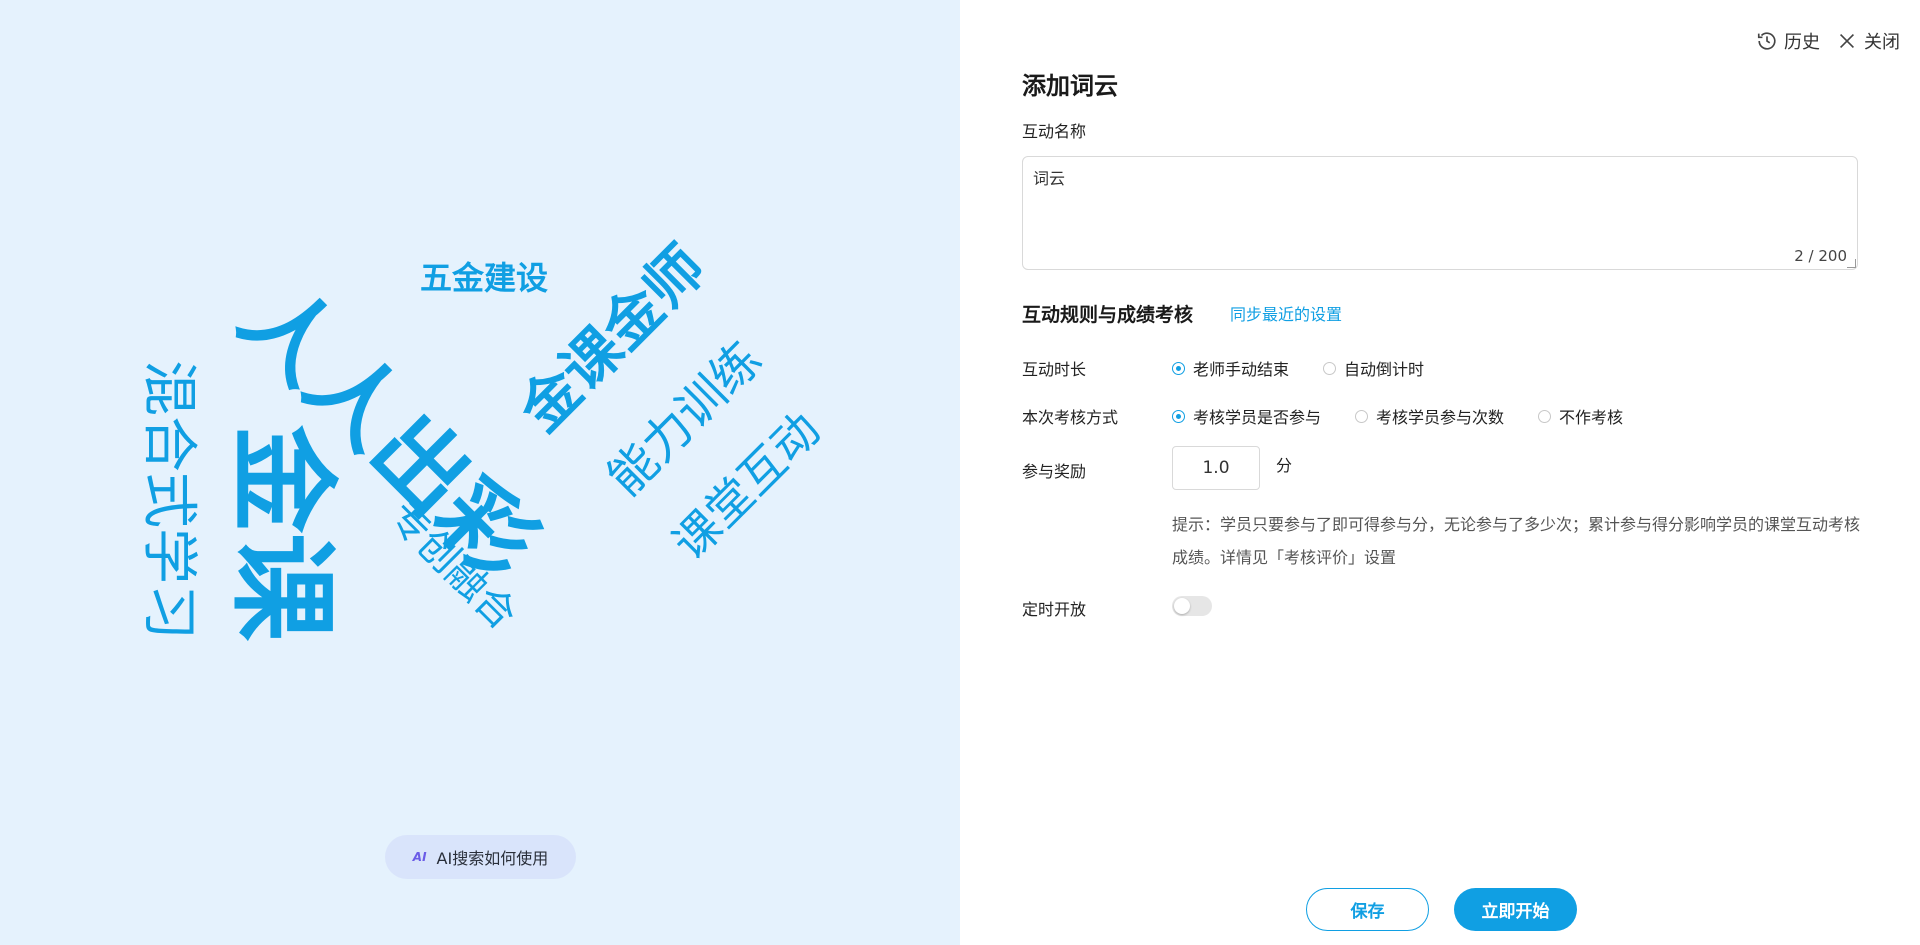  I want to click on toggle-knob, so click(1182, 606).